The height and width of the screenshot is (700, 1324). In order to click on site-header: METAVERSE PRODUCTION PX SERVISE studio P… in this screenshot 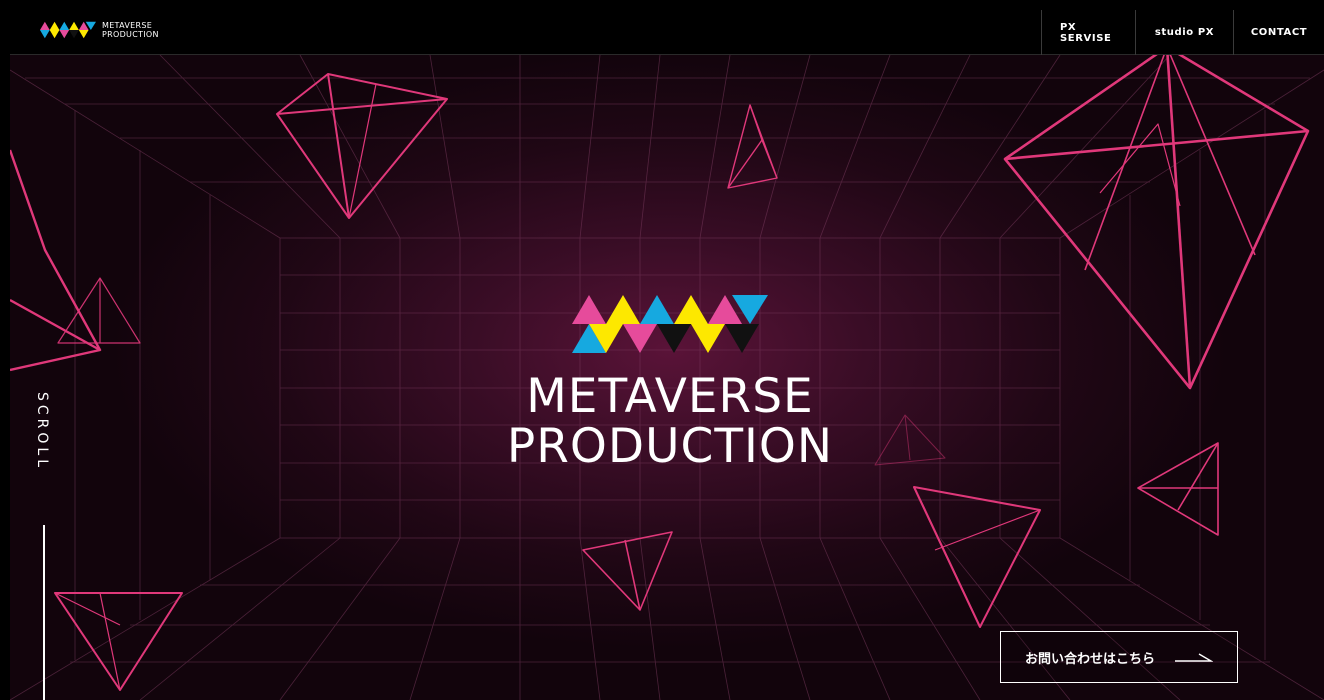, I will do `click(667, 32)`.